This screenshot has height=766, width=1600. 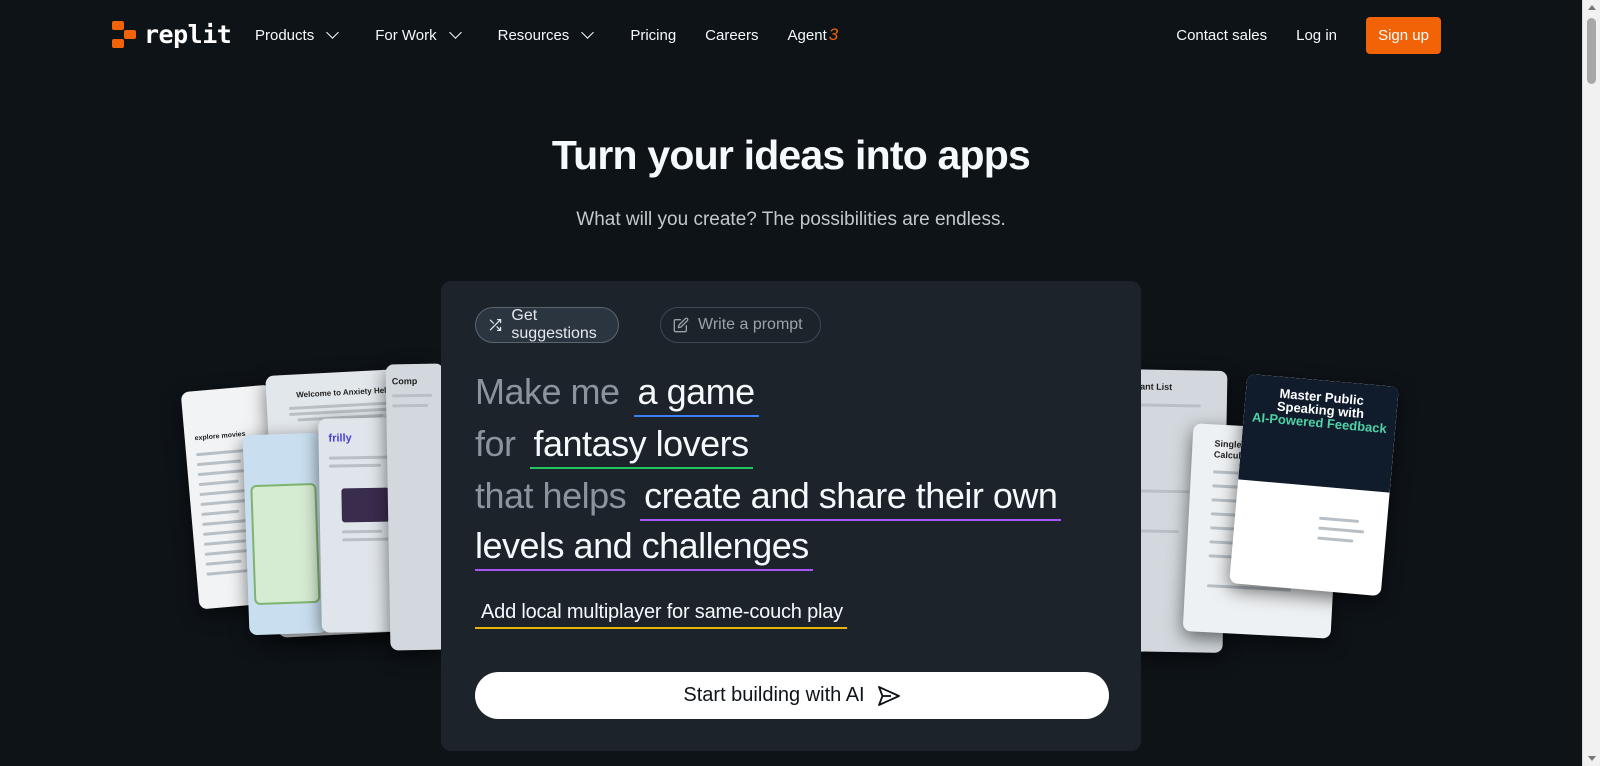 I want to click on preview-card-header: explore movies, so click(x=220, y=436).